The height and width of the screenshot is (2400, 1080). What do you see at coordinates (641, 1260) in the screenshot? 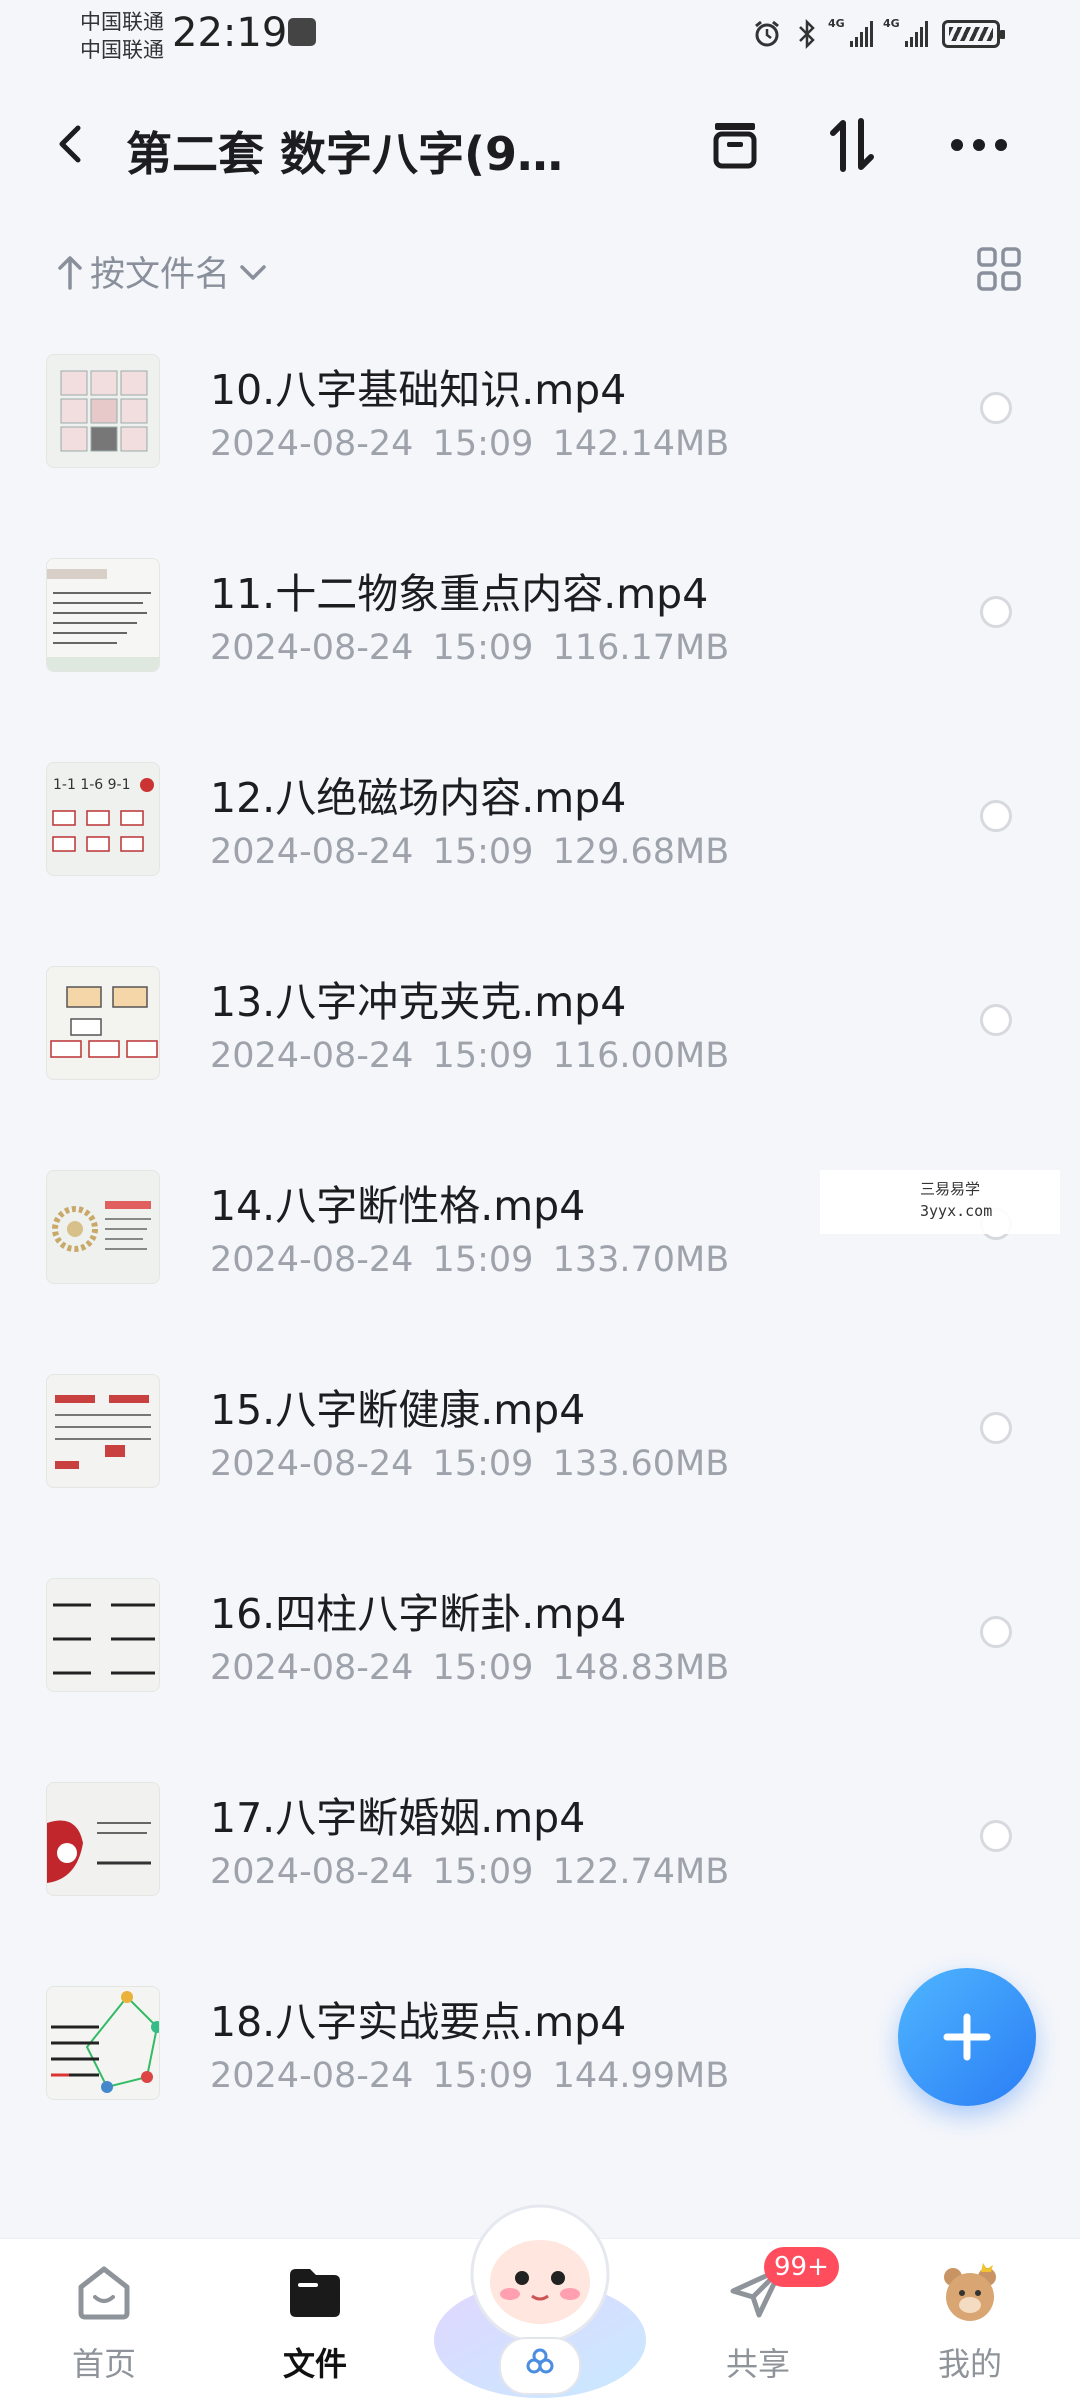
I see `file-size: 133.70MB` at bounding box center [641, 1260].